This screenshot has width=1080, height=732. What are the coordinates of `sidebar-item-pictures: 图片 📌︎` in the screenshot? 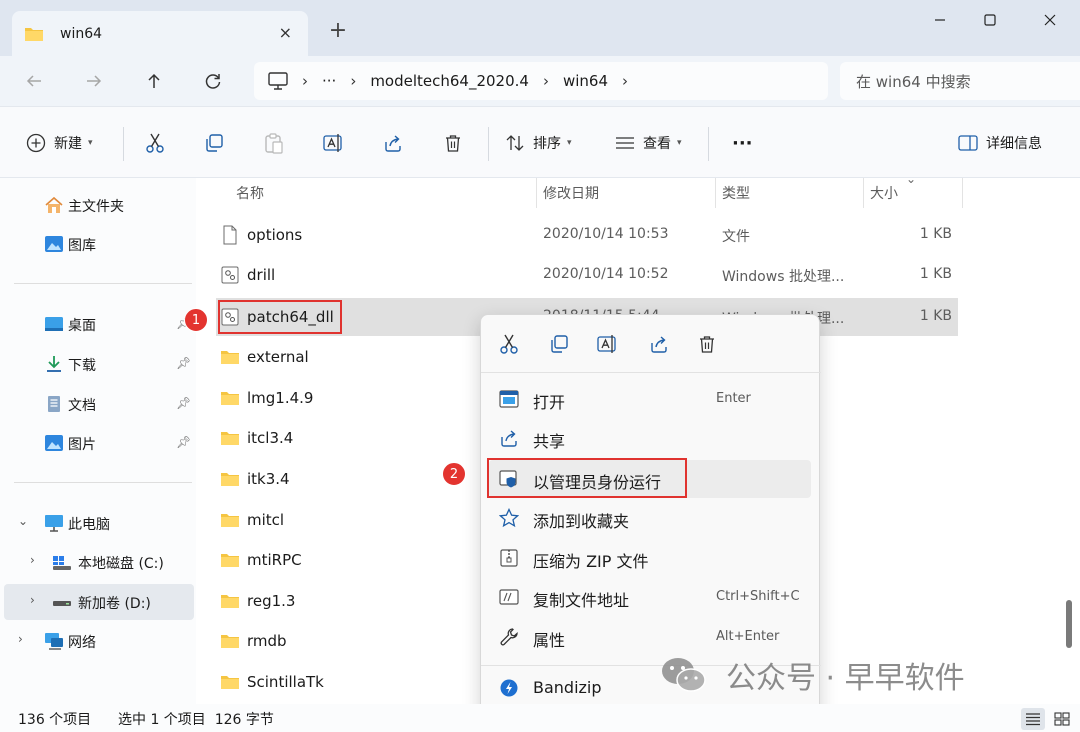 It's located at (98, 443).